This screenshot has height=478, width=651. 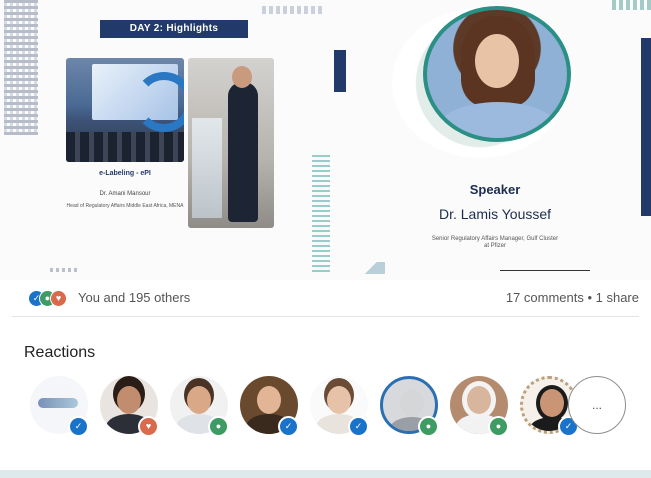 I want to click on speaker-label: Speaker, so click(x=495, y=189).